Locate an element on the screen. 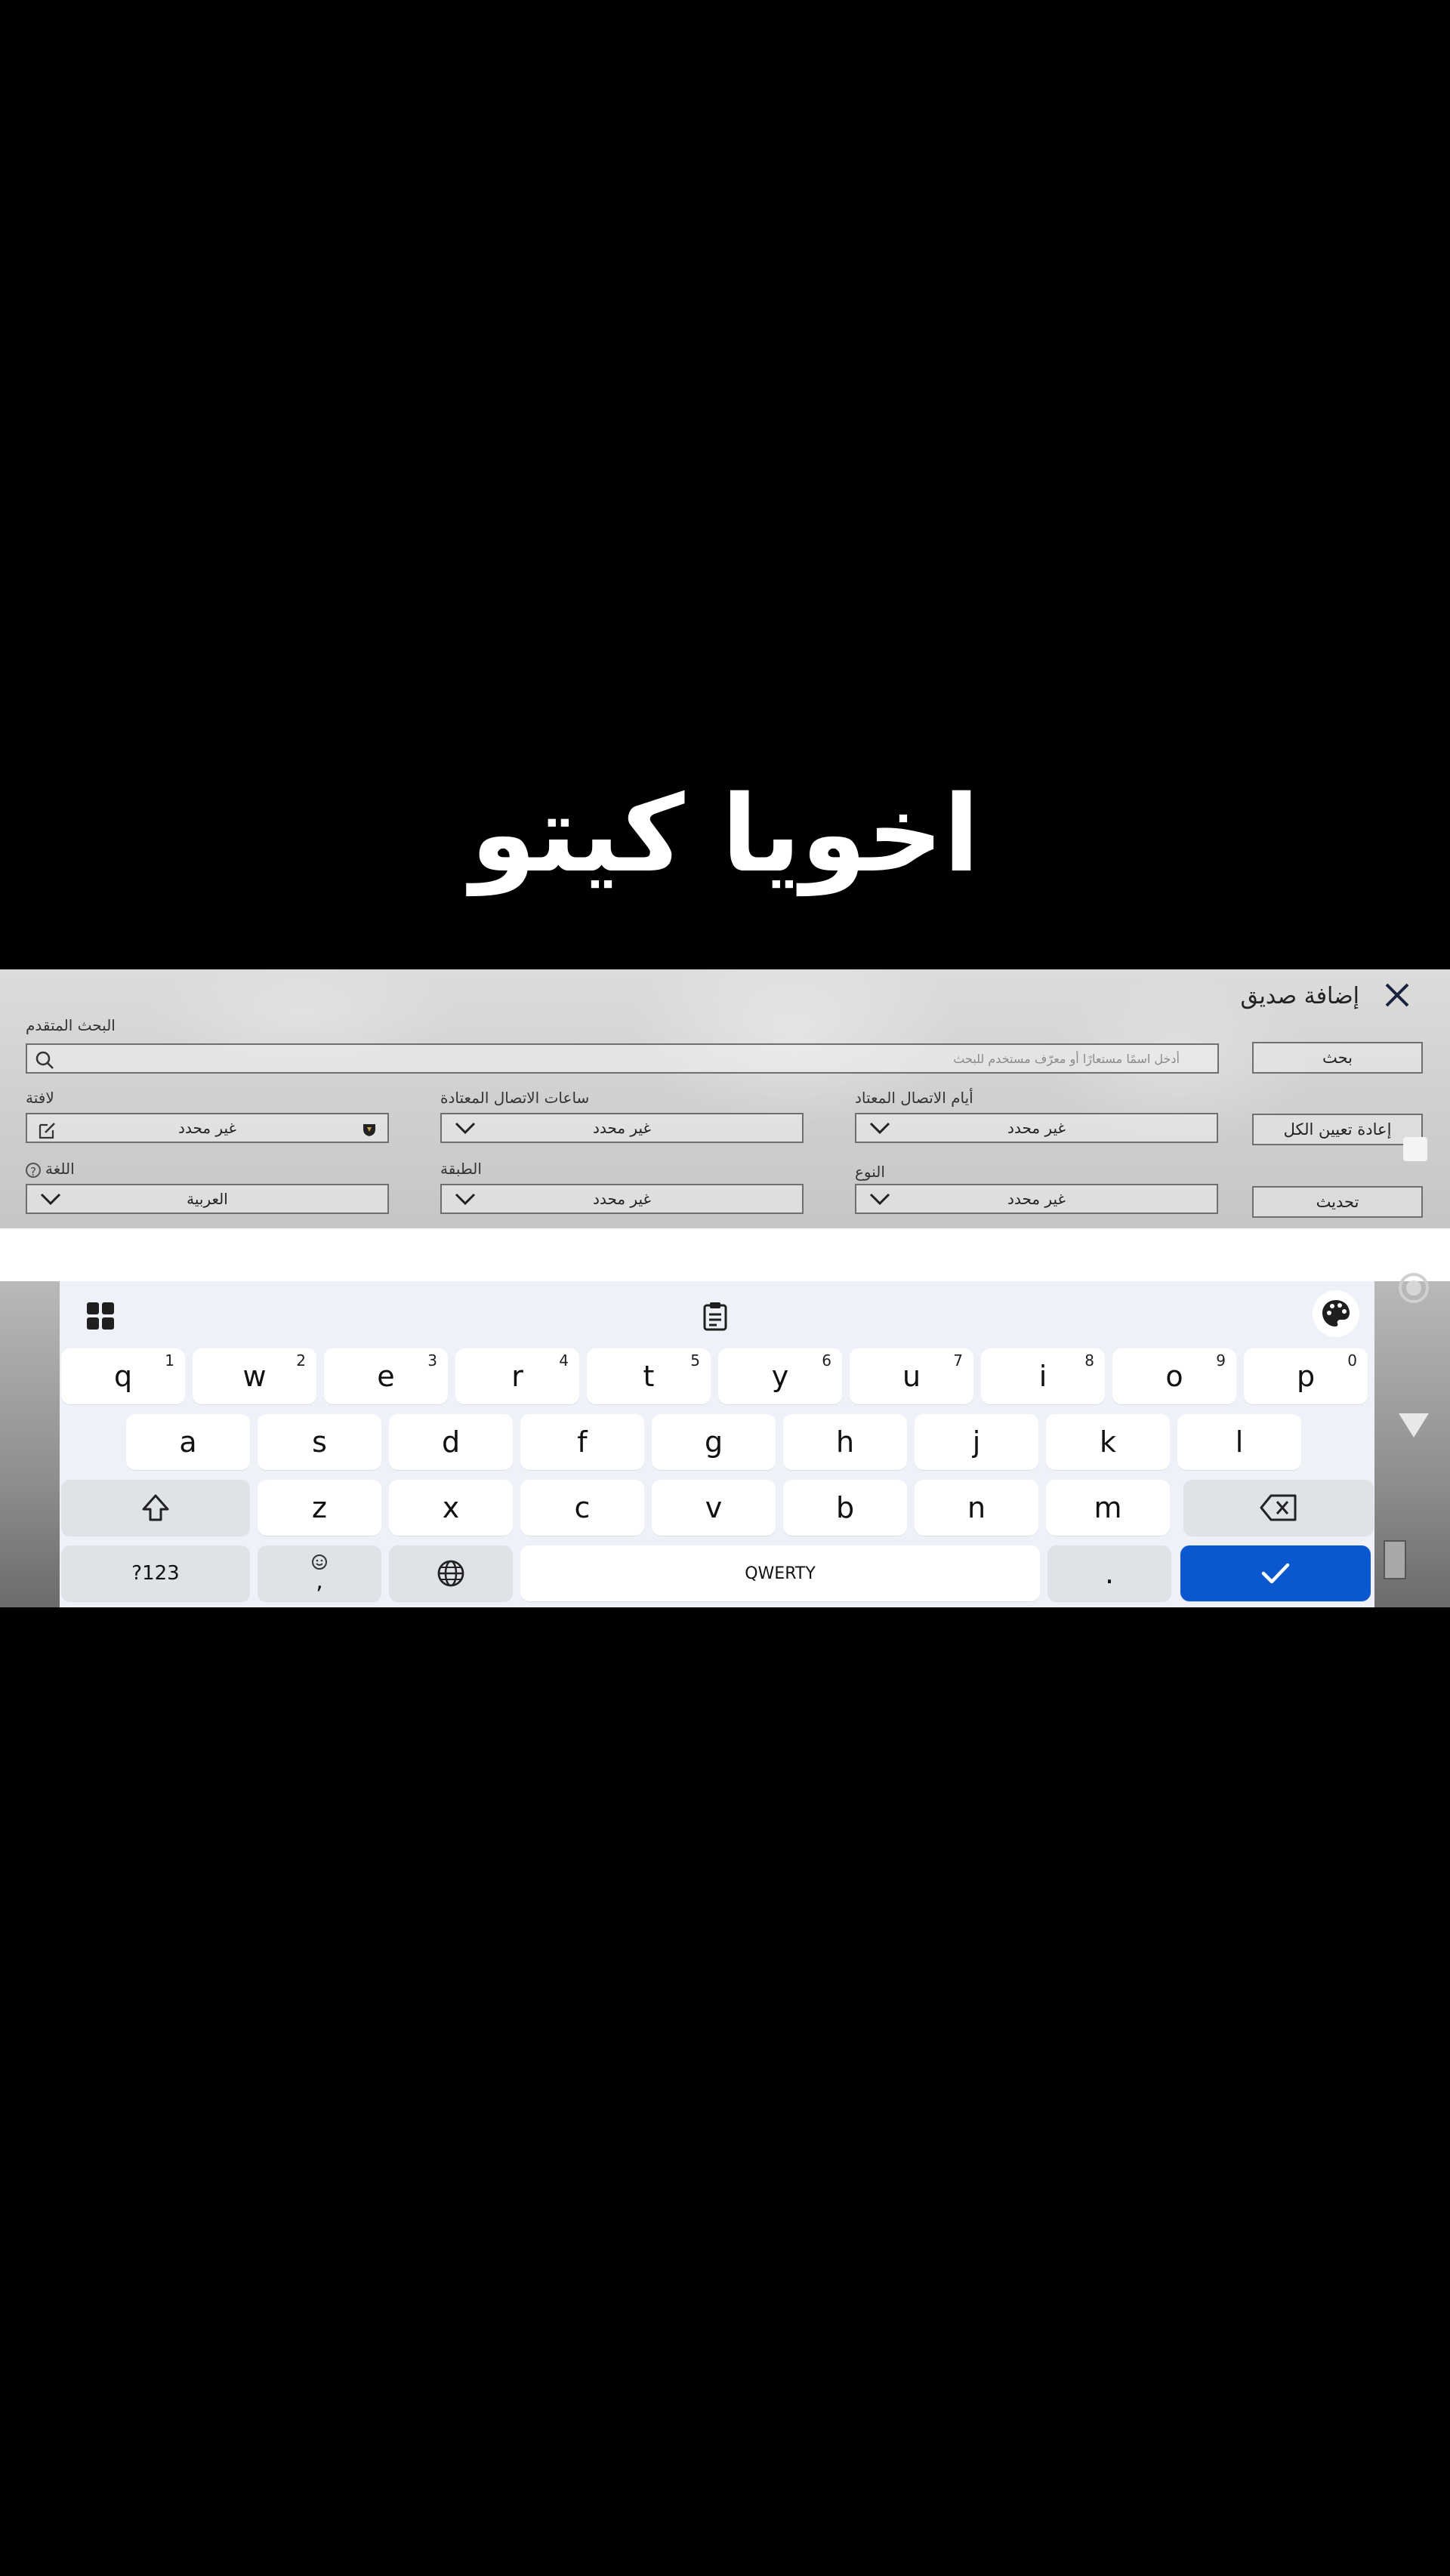 The image size is (1450, 2576). close-icon is located at coordinates (1397, 995).